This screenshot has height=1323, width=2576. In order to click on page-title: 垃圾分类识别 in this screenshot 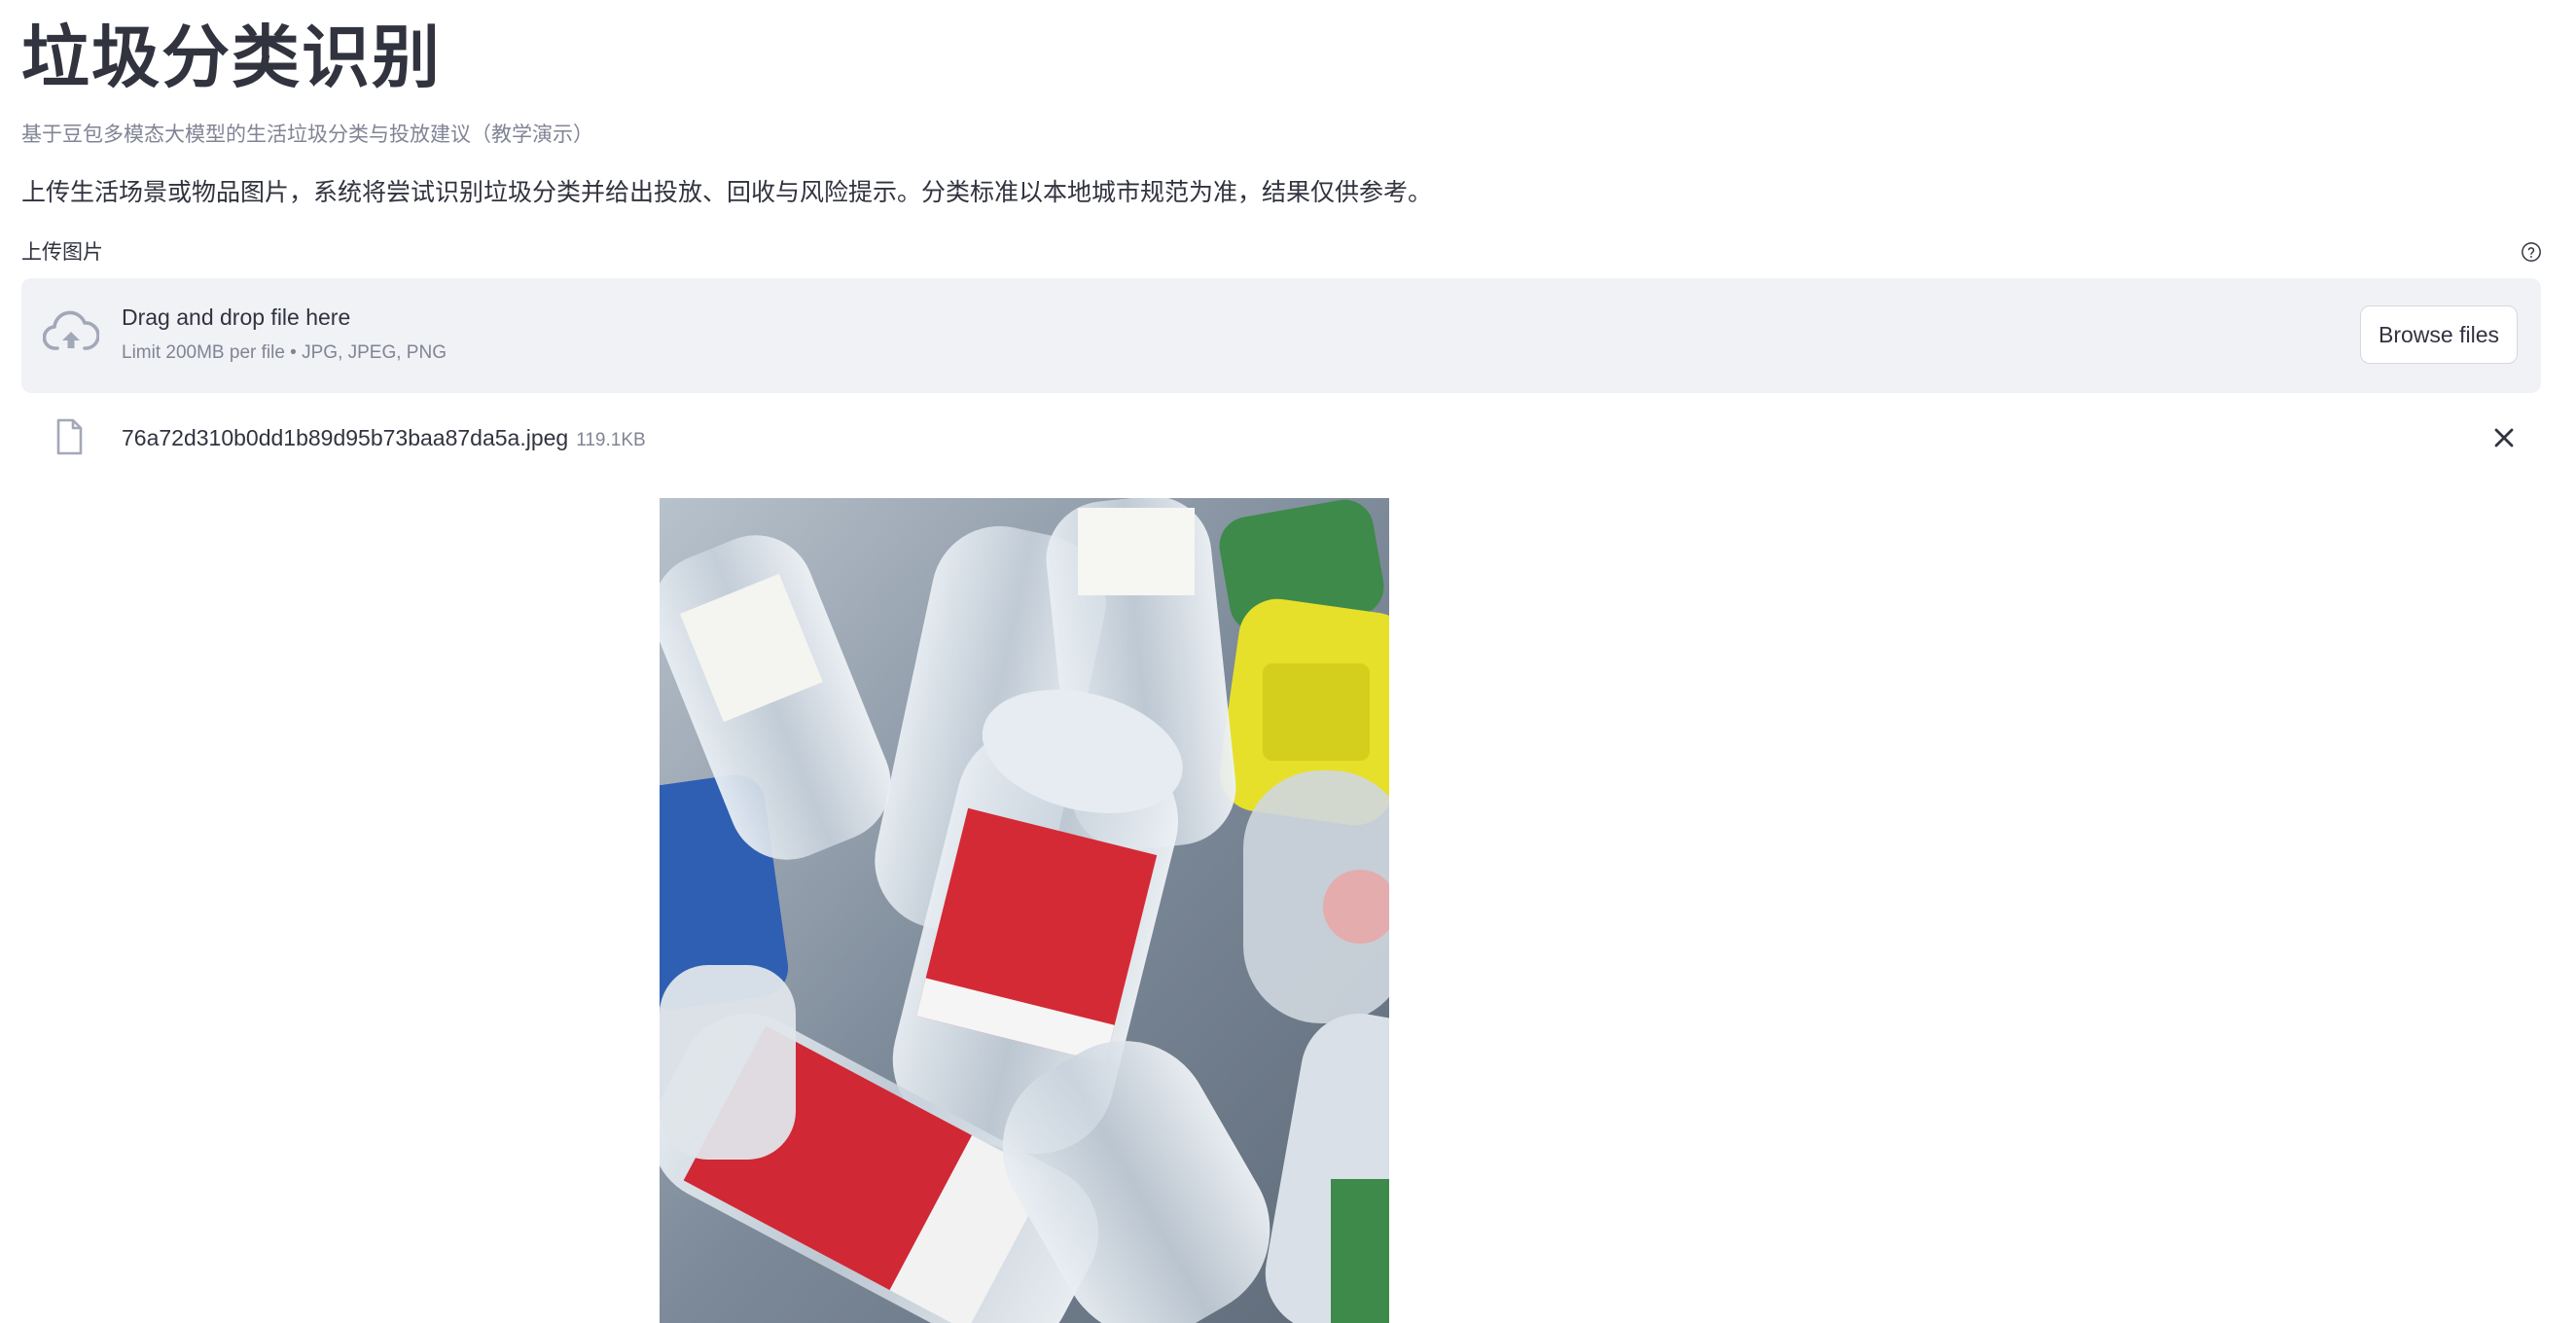, I will do `click(231, 57)`.